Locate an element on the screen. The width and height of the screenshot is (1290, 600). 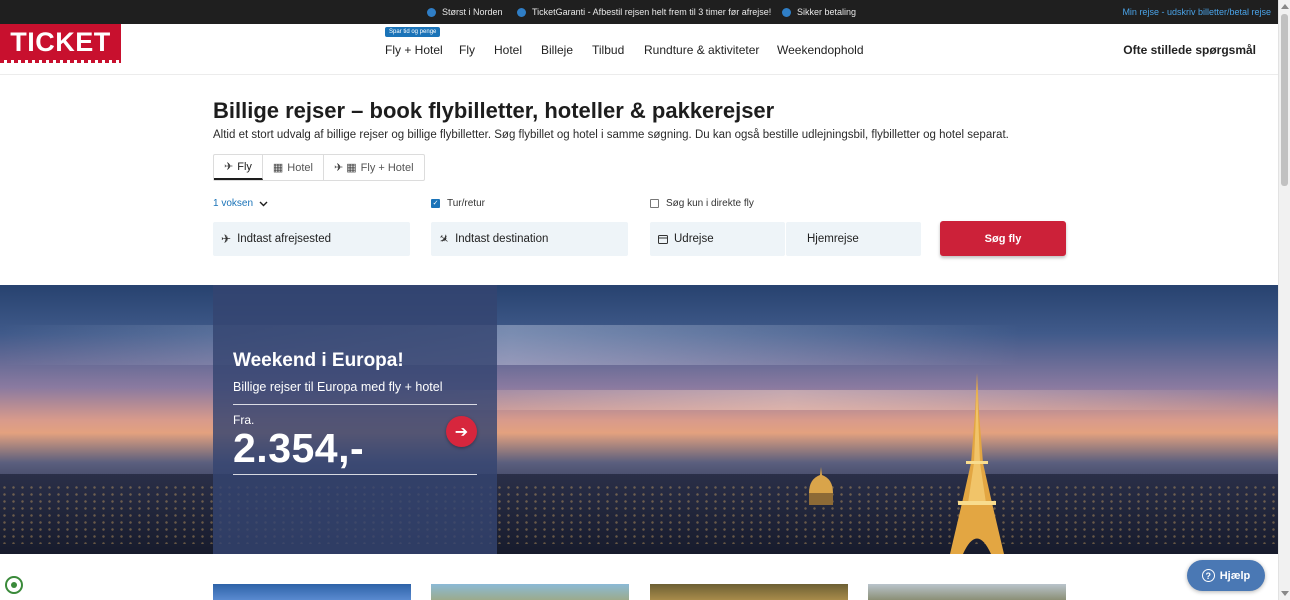
nav-tilbud: Tilbud is located at coordinates (608, 50).